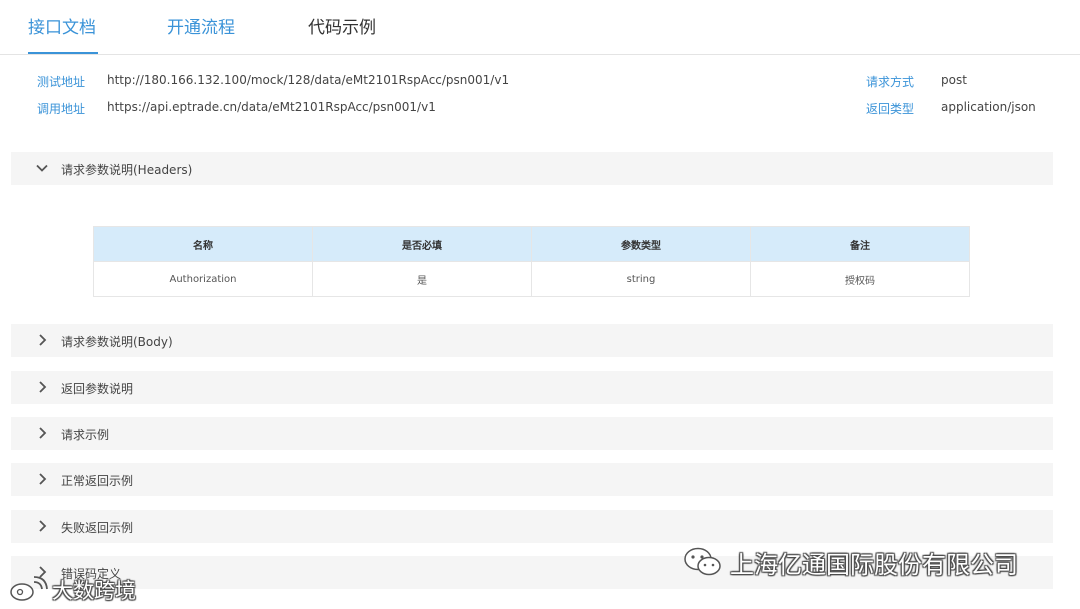 The height and width of the screenshot is (609, 1080). What do you see at coordinates (117, 342) in the screenshot?
I see `section-title: 请求参数说明(Body)` at bounding box center [117, 342].